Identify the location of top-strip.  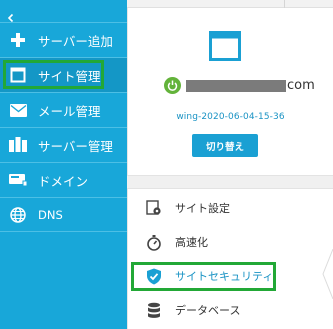
(230, 4).